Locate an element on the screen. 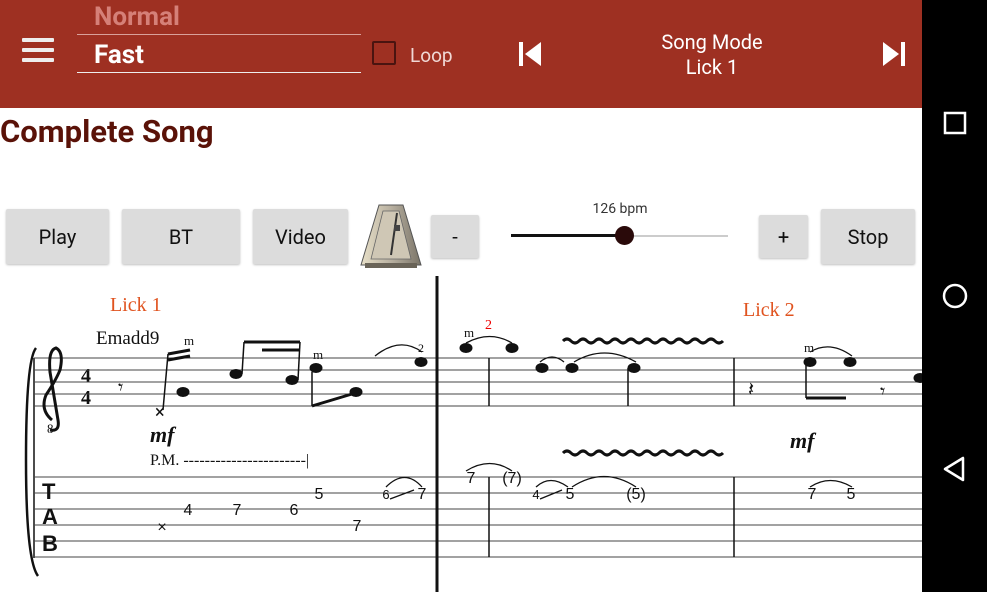 The height and width of the screenshot is (592, 987). page-title: Complete Song is located at coordinates (107, 131).